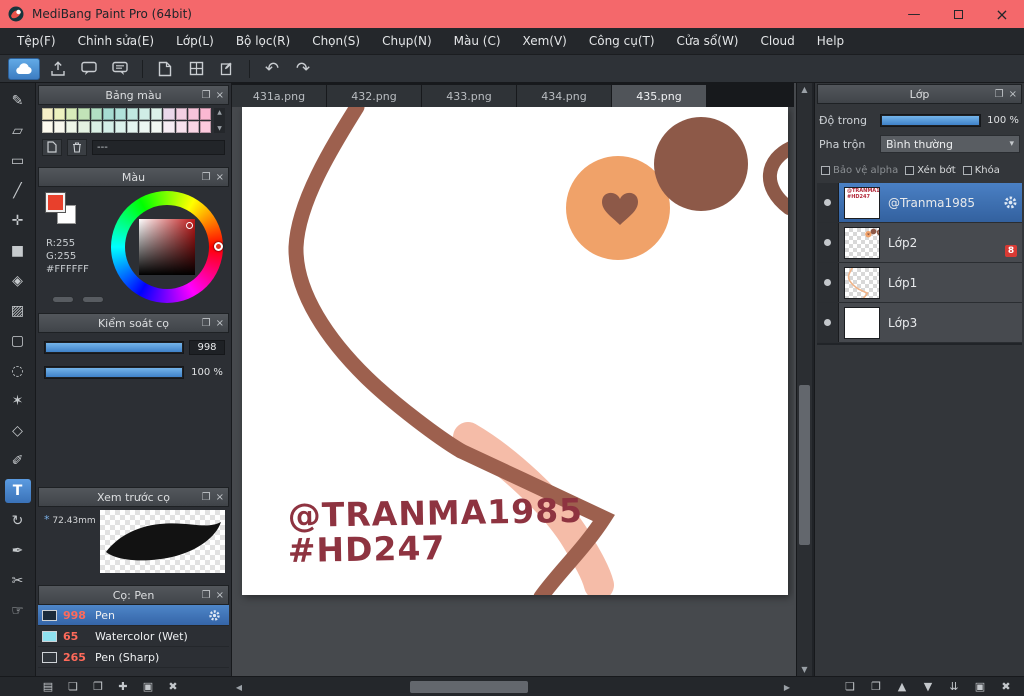  I want to click on canvas-tab: 431a.png, so click(279, 96).